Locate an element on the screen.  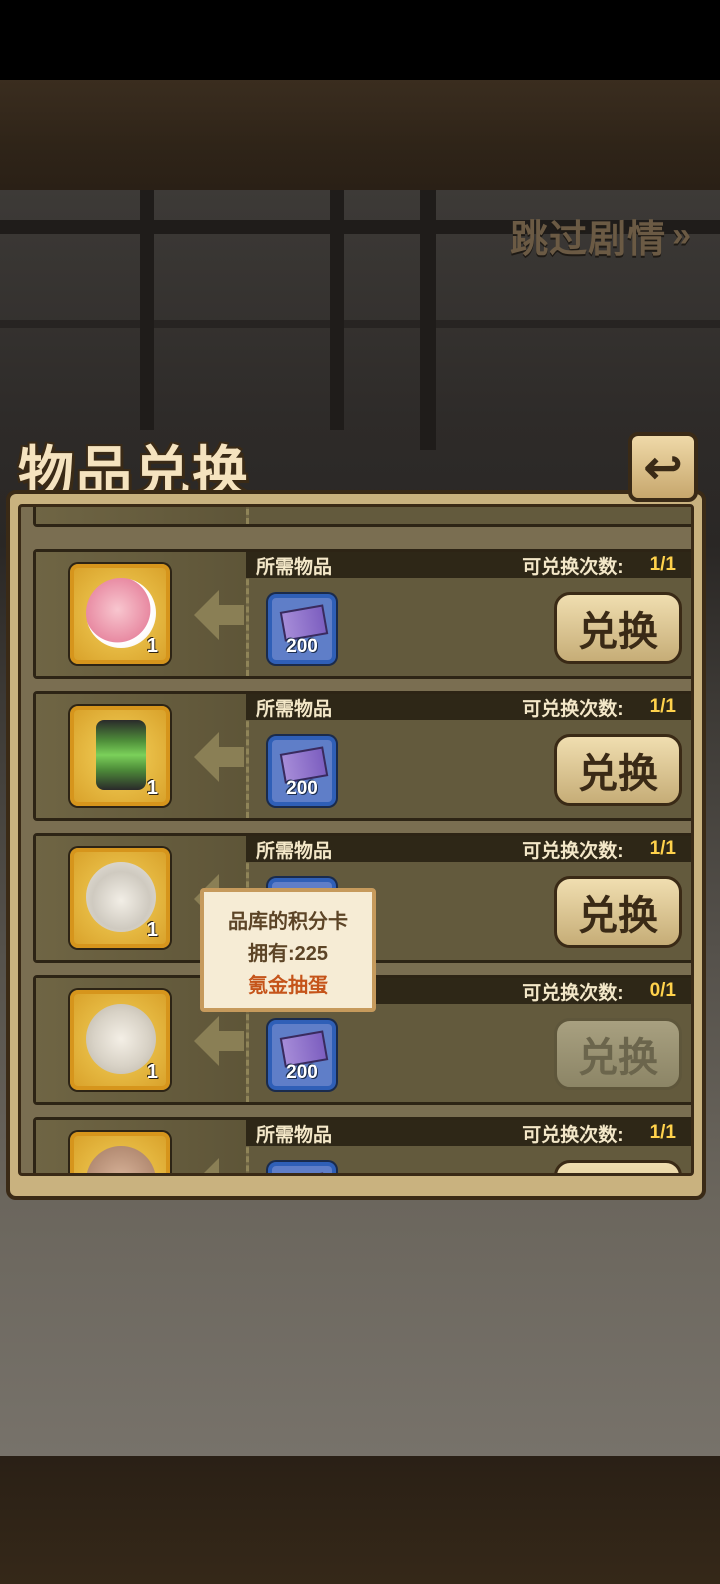
angel-wings-icon is located at coordinates (121, 897).